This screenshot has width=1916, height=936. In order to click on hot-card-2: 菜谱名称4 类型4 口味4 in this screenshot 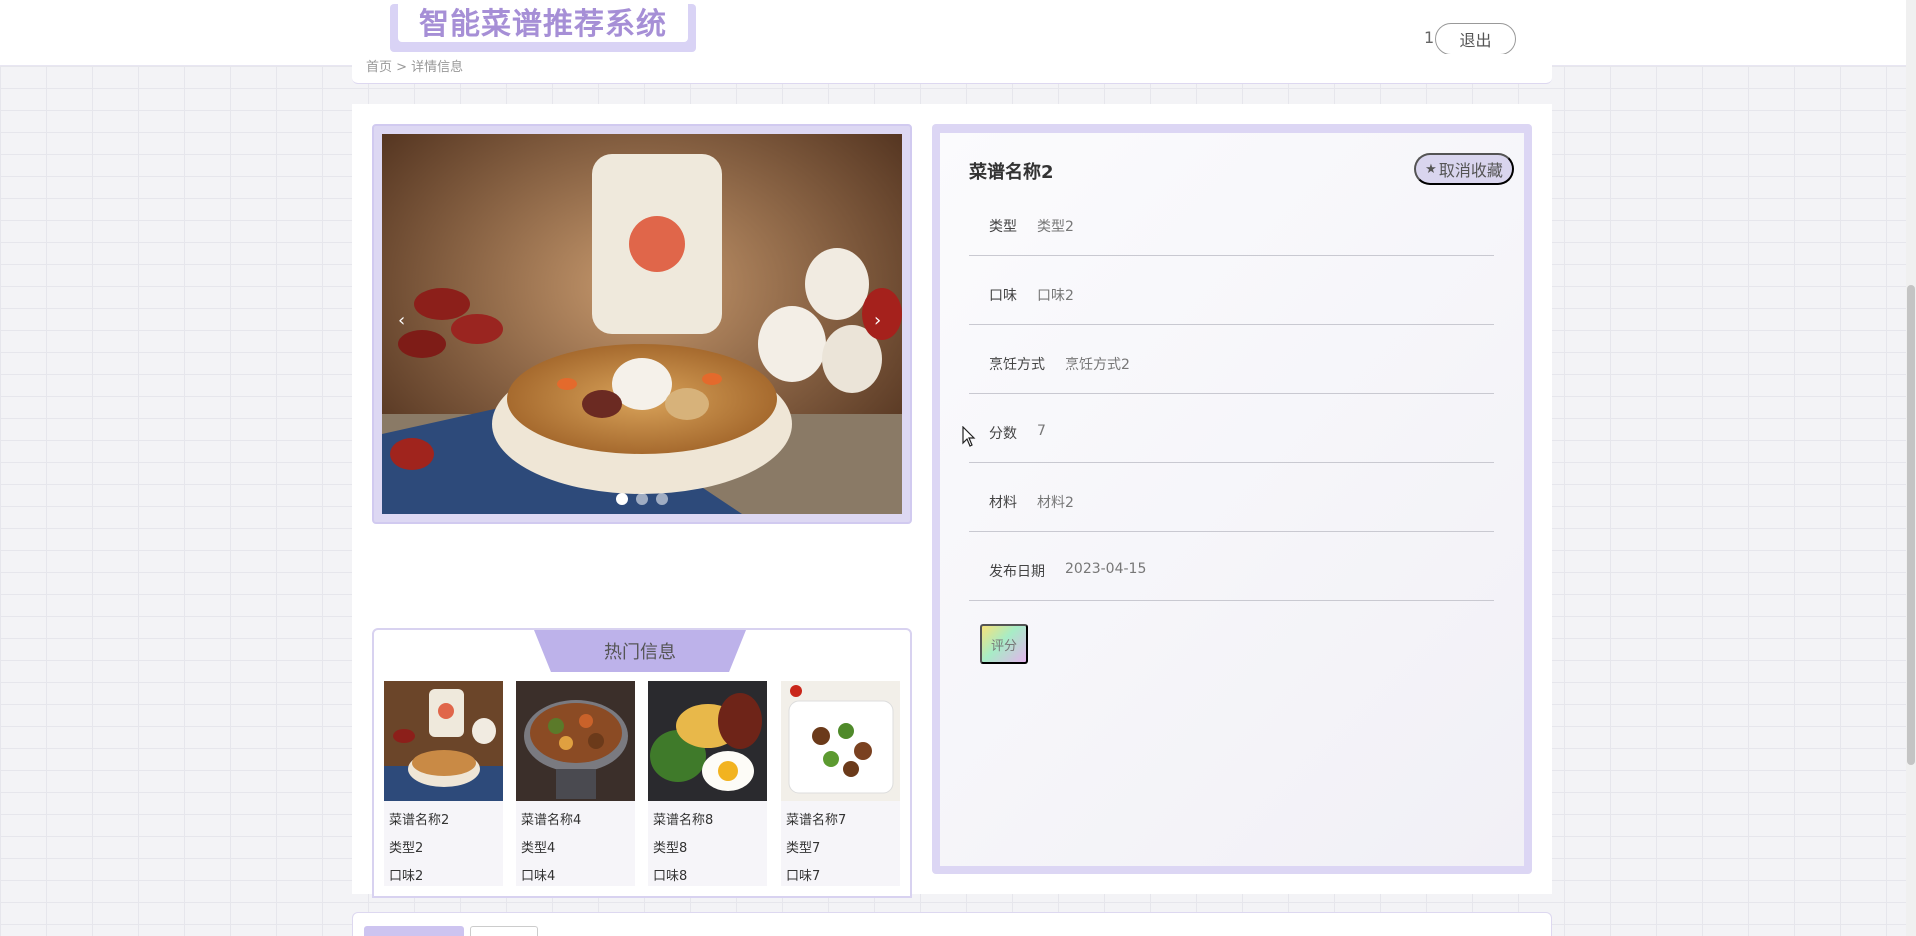, I will do `click(575, 783)`.